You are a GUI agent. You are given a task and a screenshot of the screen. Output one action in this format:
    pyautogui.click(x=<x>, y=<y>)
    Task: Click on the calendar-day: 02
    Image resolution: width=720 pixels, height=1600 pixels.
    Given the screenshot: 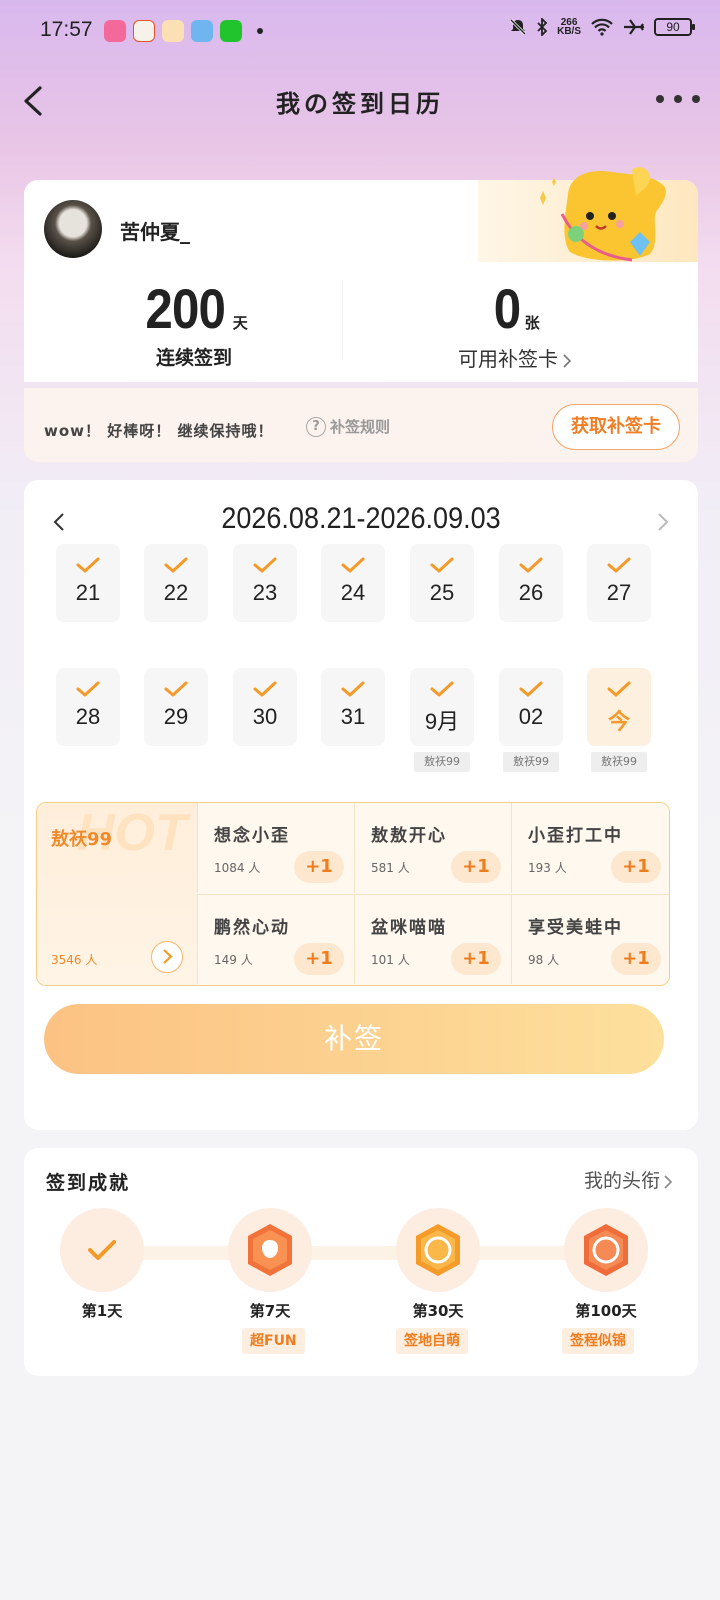 What is the action you would take?
    pyautogui.click(x=531, y=707)
    